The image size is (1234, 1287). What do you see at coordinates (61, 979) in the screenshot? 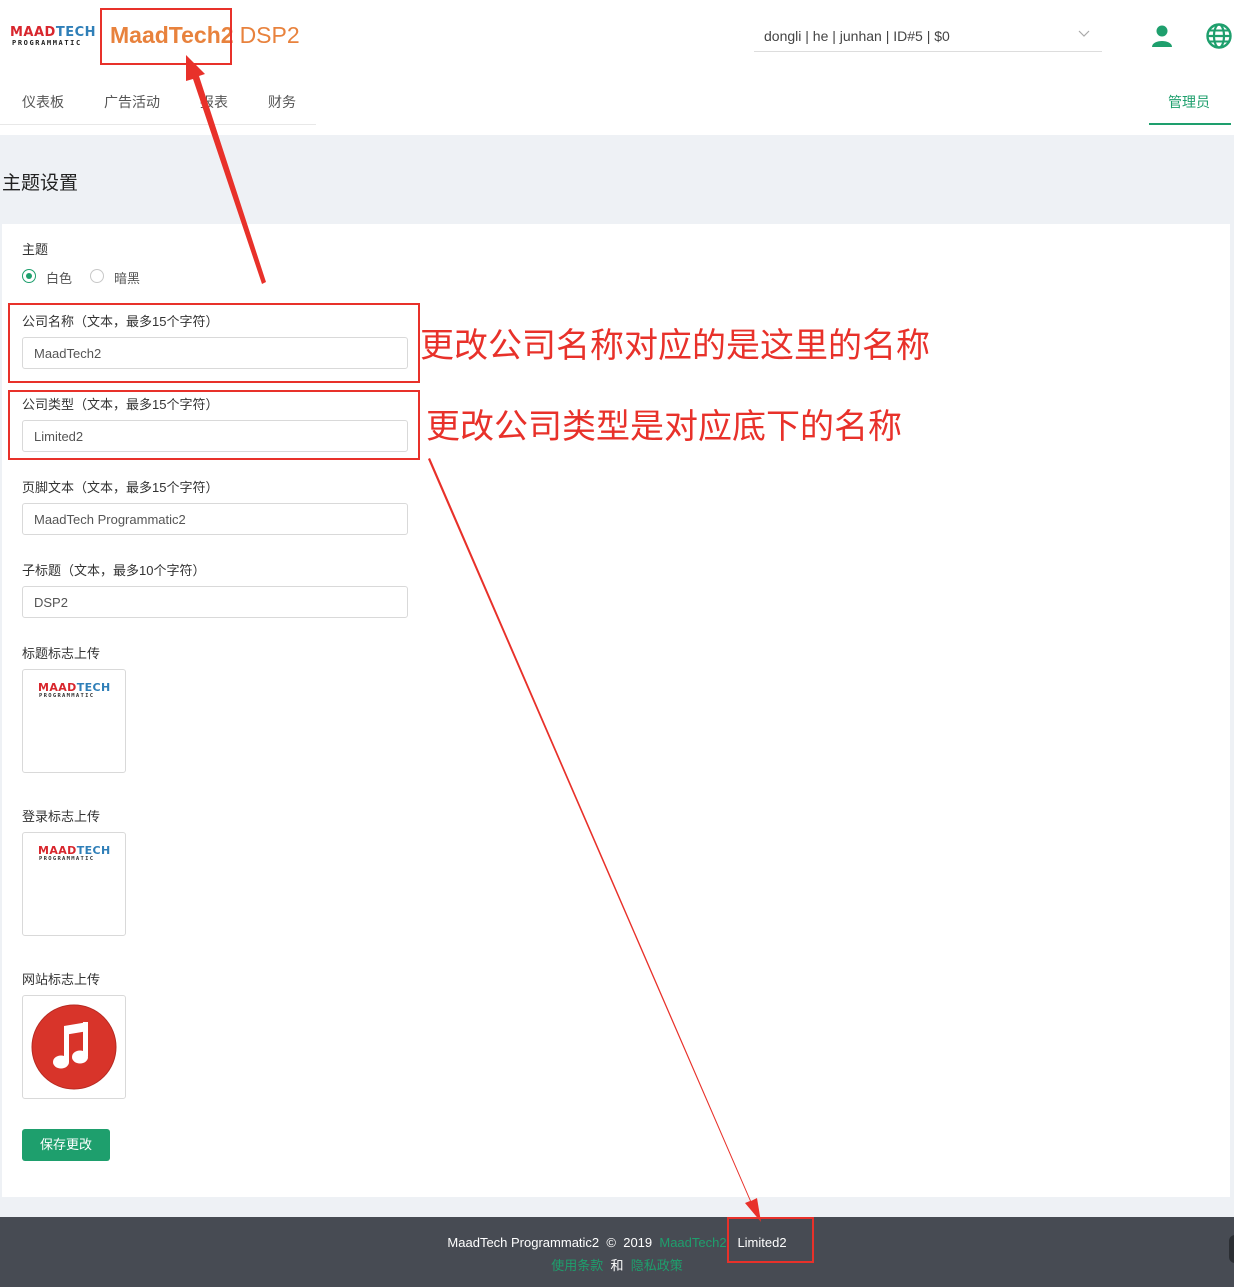
I see `site-logo-label: 网站标志上传` at bounding box center [61, 979].